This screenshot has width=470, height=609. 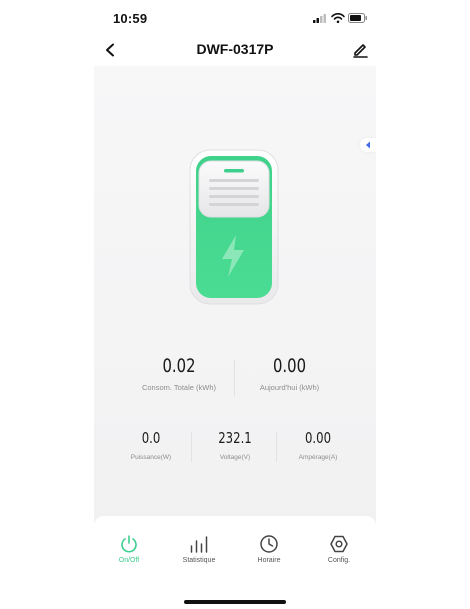 I want to click on stat-value: 232.1, so click(x=235, y=438).